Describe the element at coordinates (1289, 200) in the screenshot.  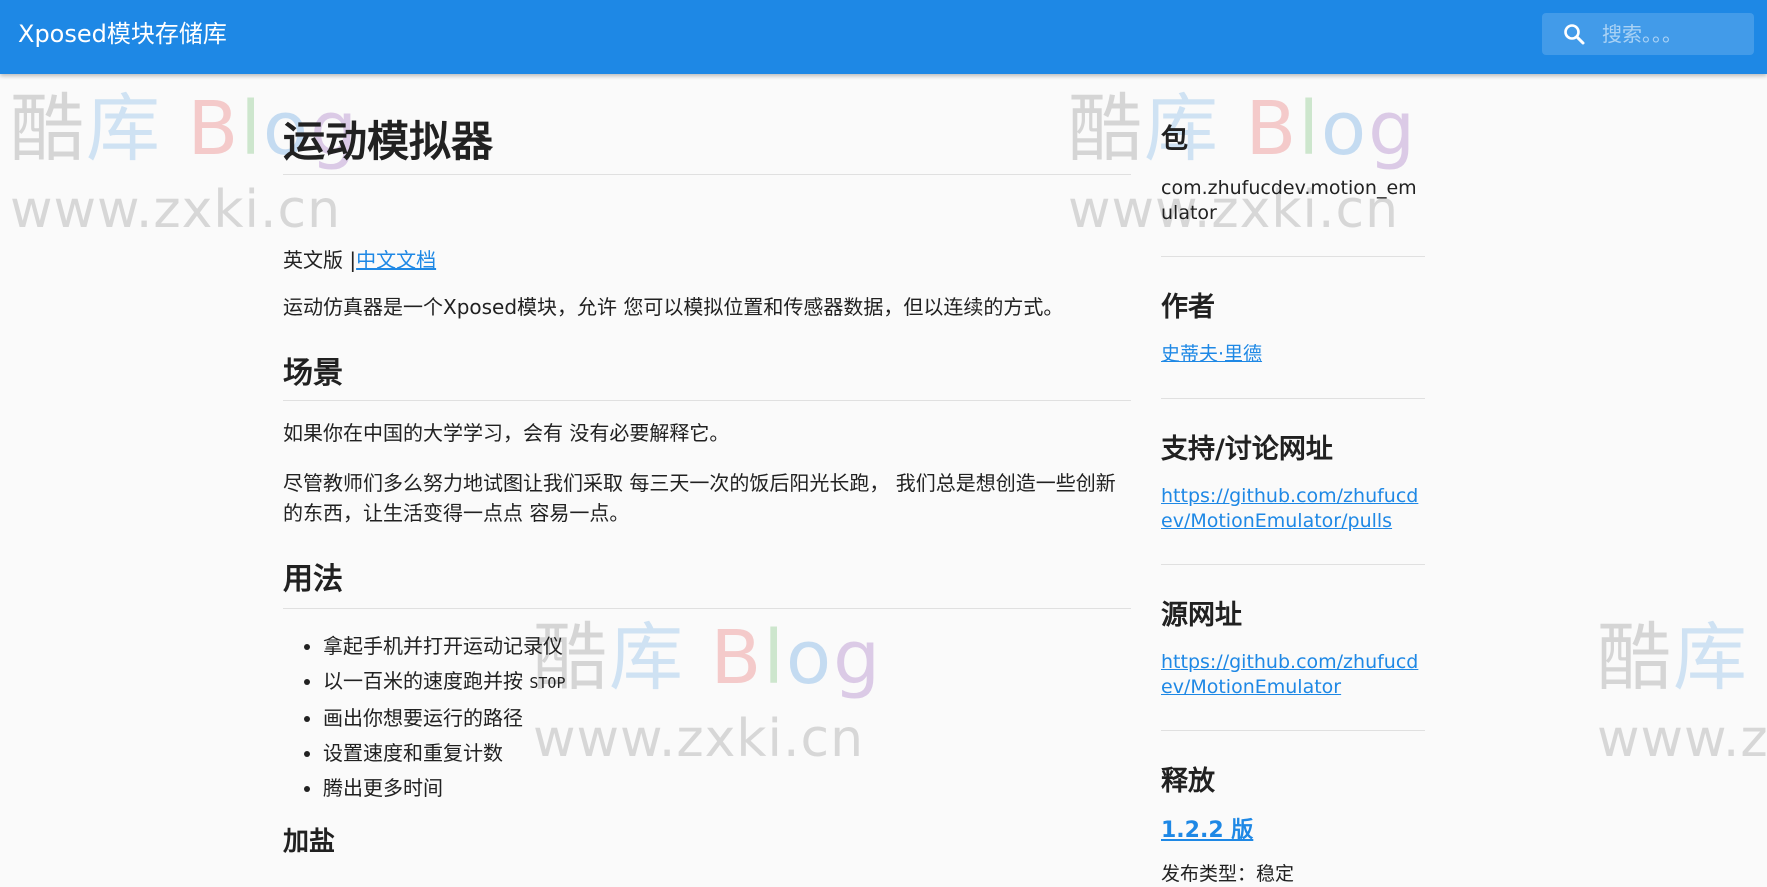
I see `package-value: com.zhufucdev.motion_emulator` at that location.